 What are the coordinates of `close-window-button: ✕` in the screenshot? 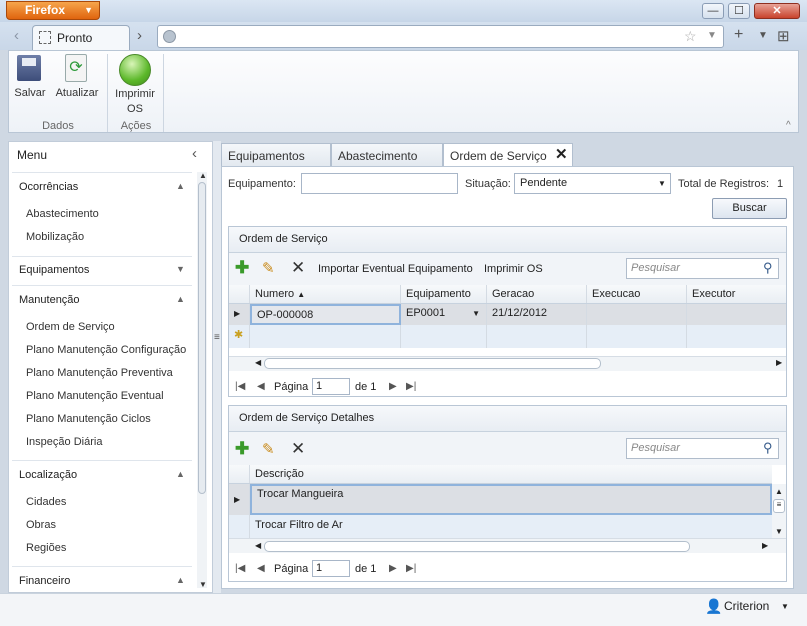 It's located at (777, 11).